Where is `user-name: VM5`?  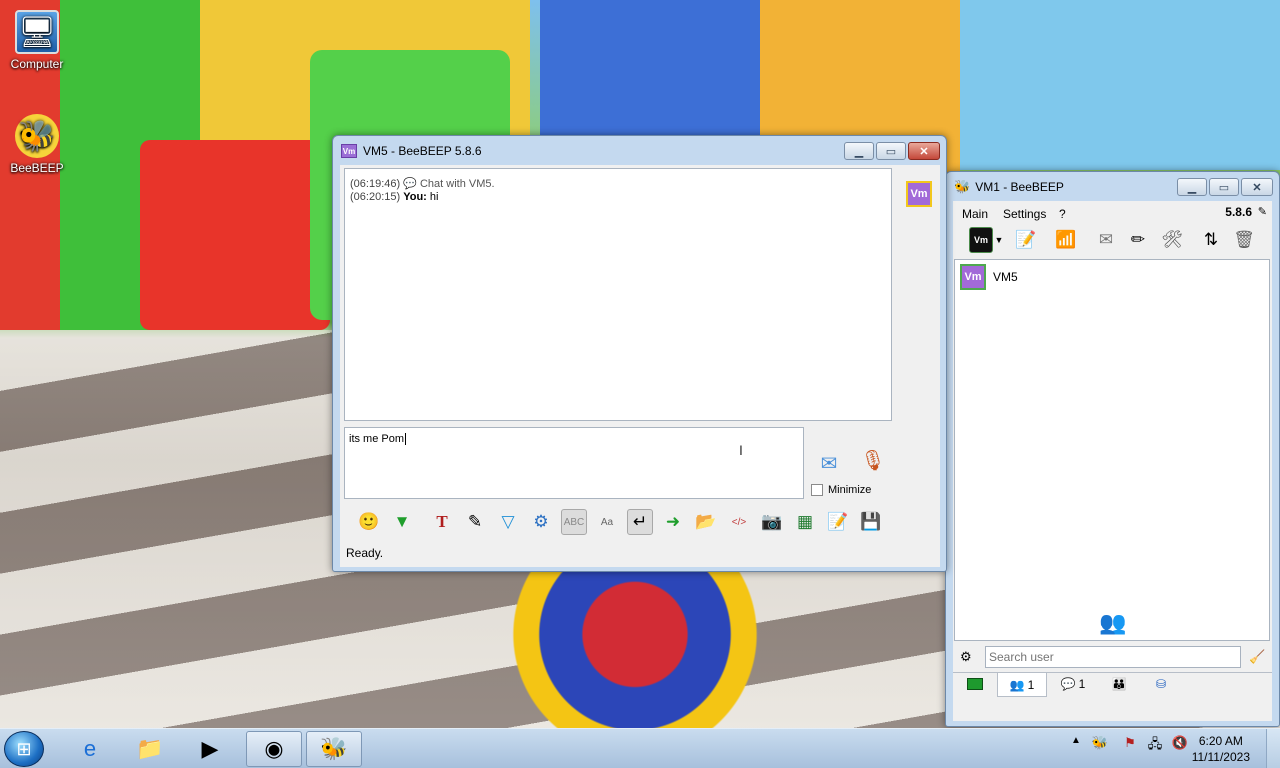
user-name: VM5 is located at coordinates (1005, 277).